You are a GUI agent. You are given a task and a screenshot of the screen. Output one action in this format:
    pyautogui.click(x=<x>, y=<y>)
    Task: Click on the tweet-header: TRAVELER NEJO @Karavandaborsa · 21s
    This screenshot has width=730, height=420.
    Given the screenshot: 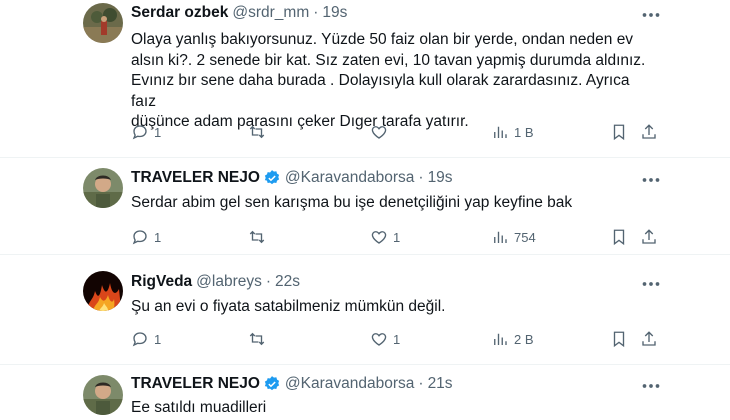 What is the action you would take?
    pyautogui.click(x=292, y=384)
    